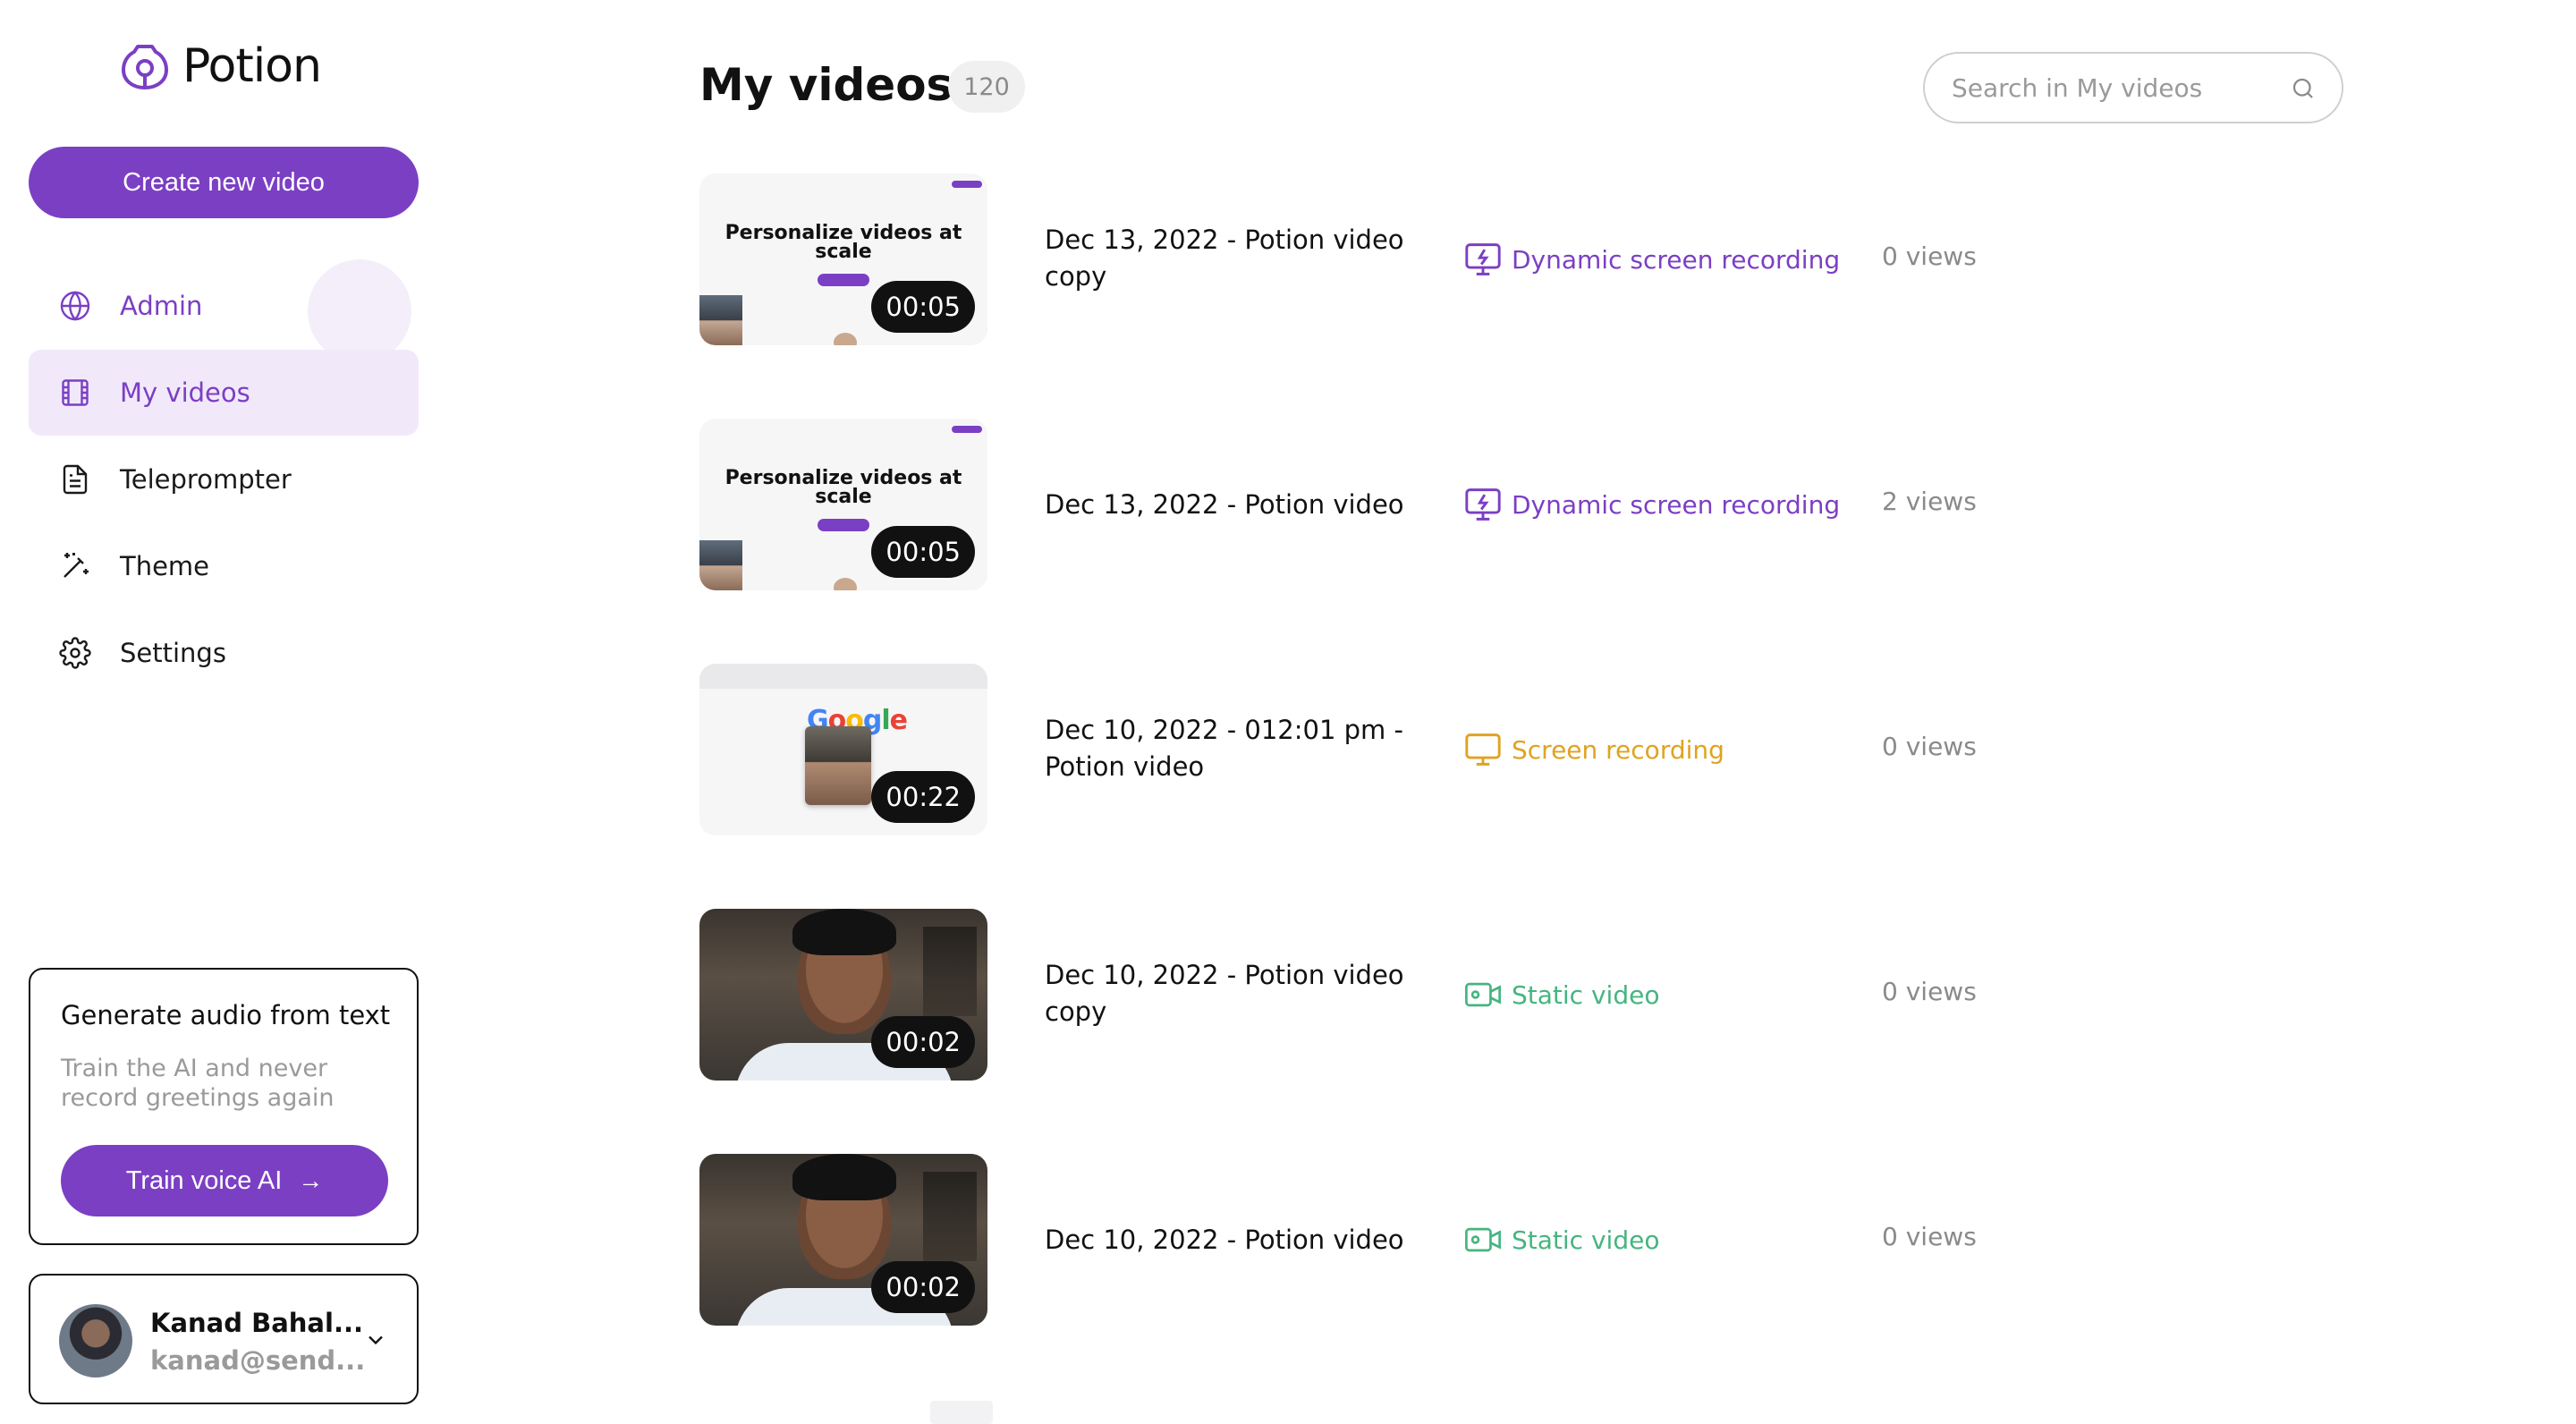 This screenshot has width=2576, height=1424. Describe the element at coordinates (311, 1180) in the screenshot. I see `arrow-right-icon: →` at that location.